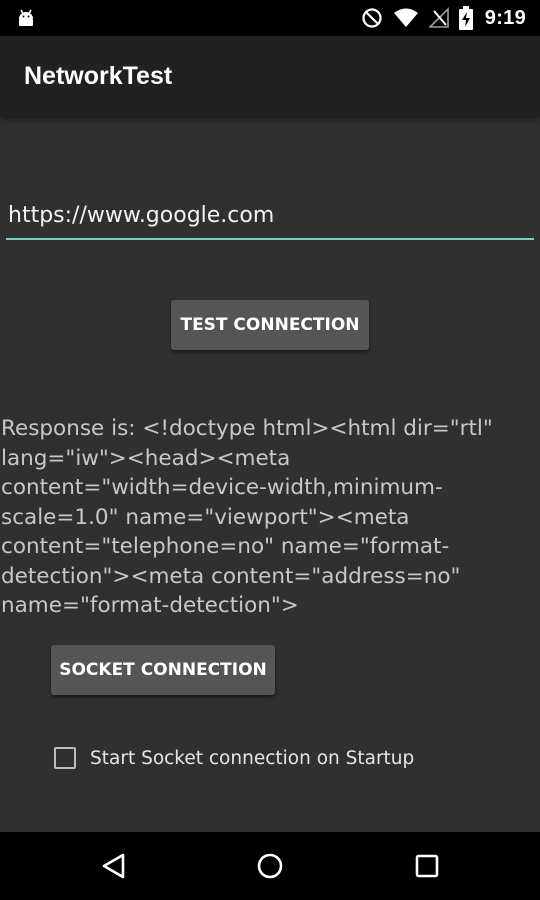  I want to click on wifi-icon, so click(406, 18).